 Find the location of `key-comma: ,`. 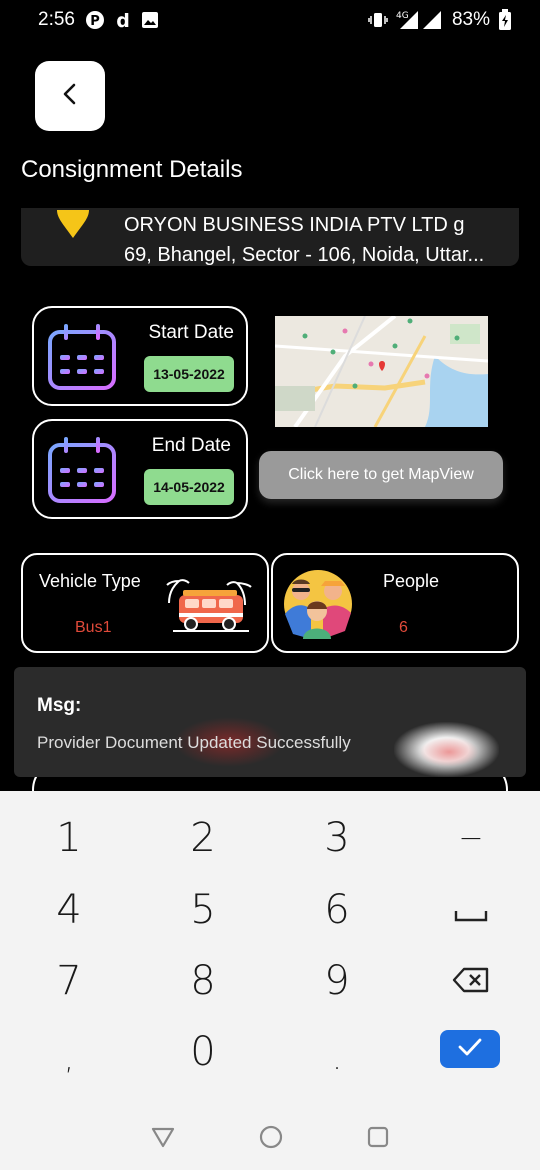

key-comma: , is located at coordinates (69, 1052).